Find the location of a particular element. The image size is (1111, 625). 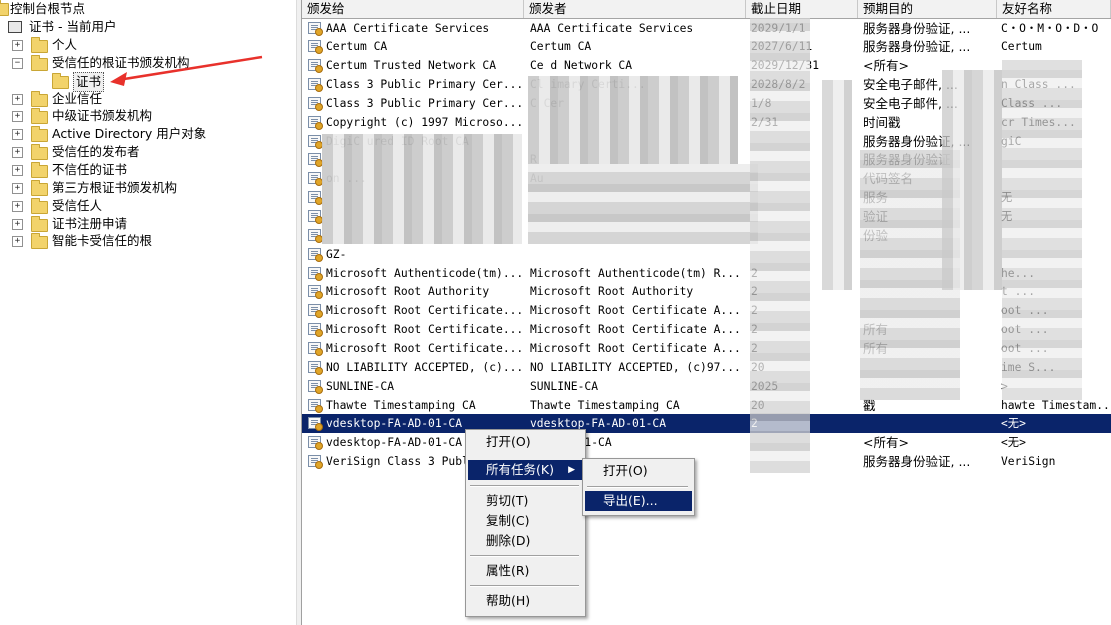

list-header: 颁发给 颁发者 截止日期 预期目的 友好名称 is located at coordinates (706, 9).